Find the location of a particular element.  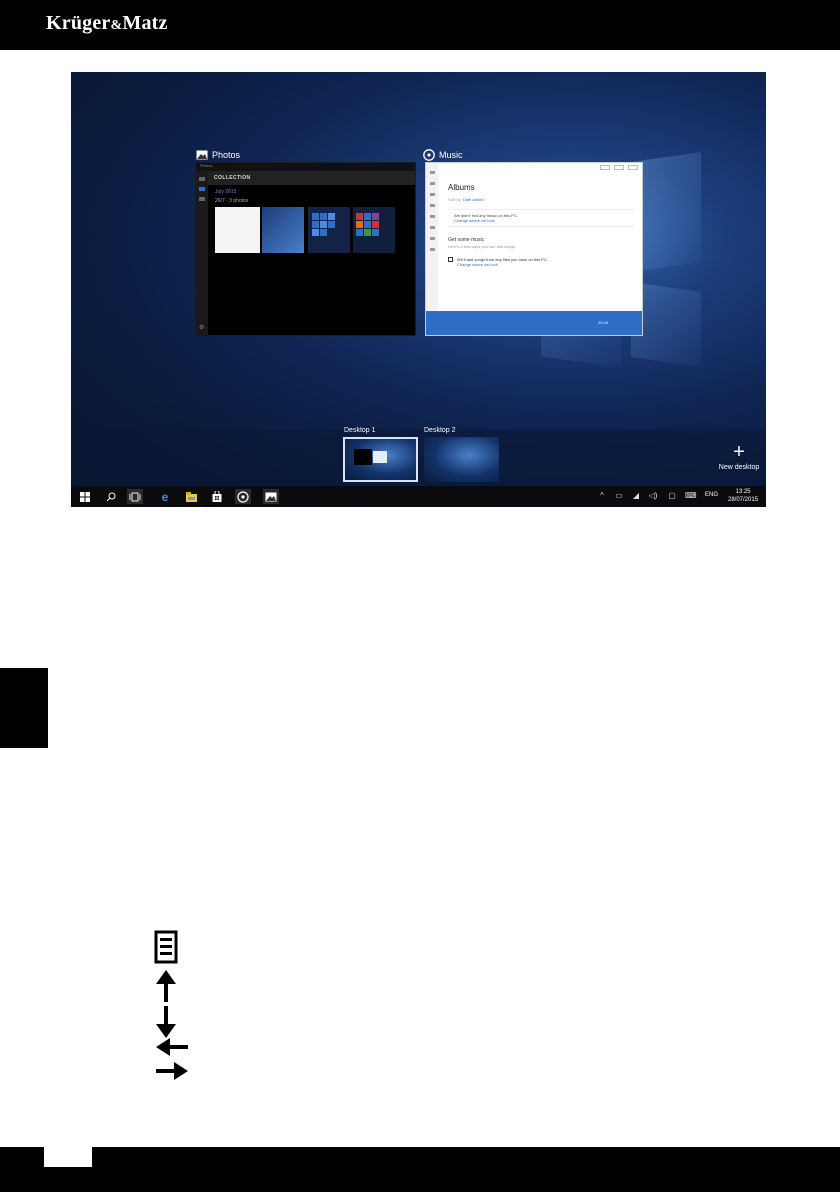

get-music-heading: Get some music is located at coordinates (466, 240).